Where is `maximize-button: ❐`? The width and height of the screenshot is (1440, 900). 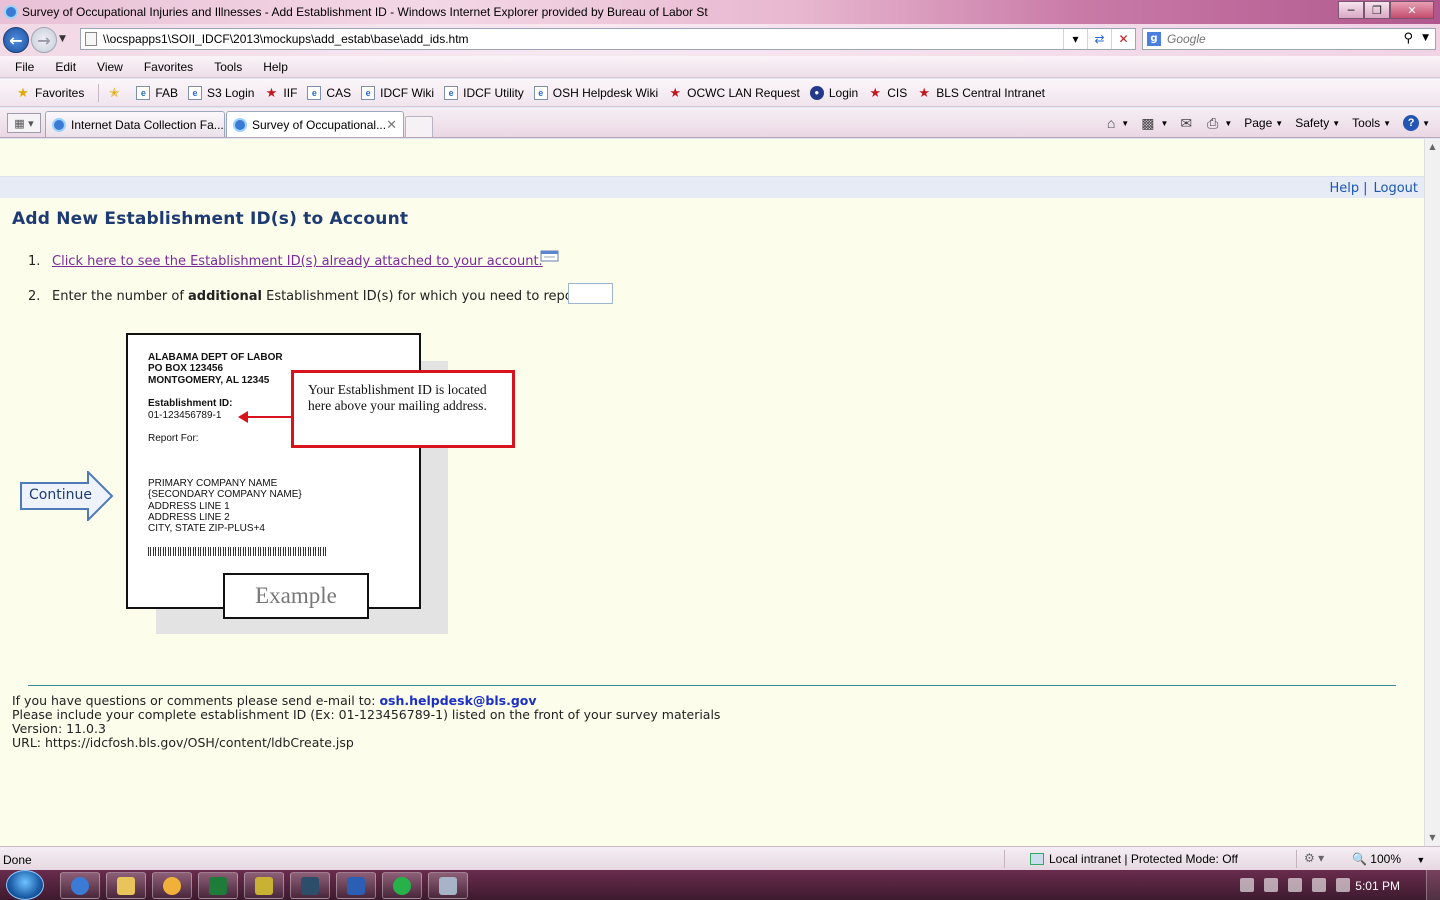 maximize-button: ❐ is located at coordinates (1377, 10).